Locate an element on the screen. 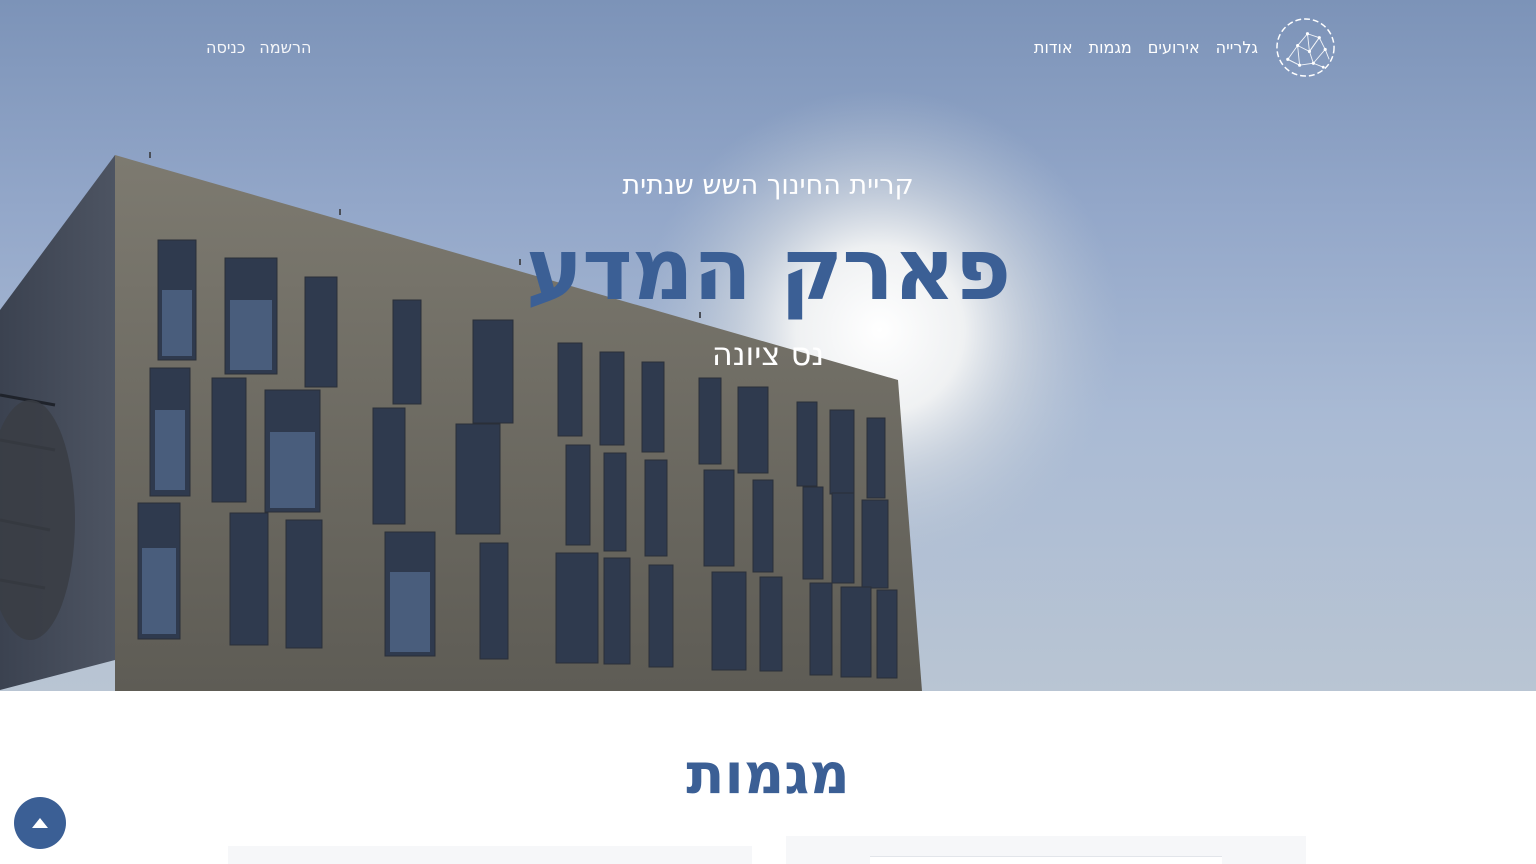 The width and height of the screenshot is (1536, 864). hero-city: נס ציונה is located at coordinates (768, 354).